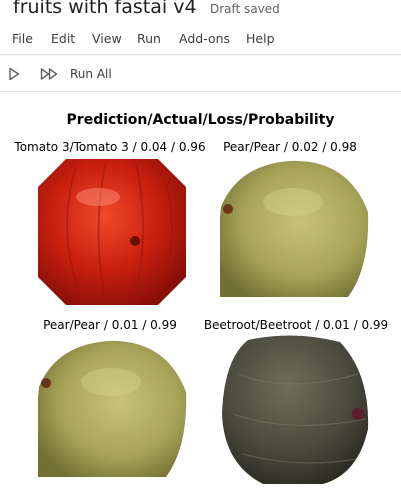 The height and width of the screenshot is (488, 401). I want to click on run-all-button: Run All, so click(91, 74).